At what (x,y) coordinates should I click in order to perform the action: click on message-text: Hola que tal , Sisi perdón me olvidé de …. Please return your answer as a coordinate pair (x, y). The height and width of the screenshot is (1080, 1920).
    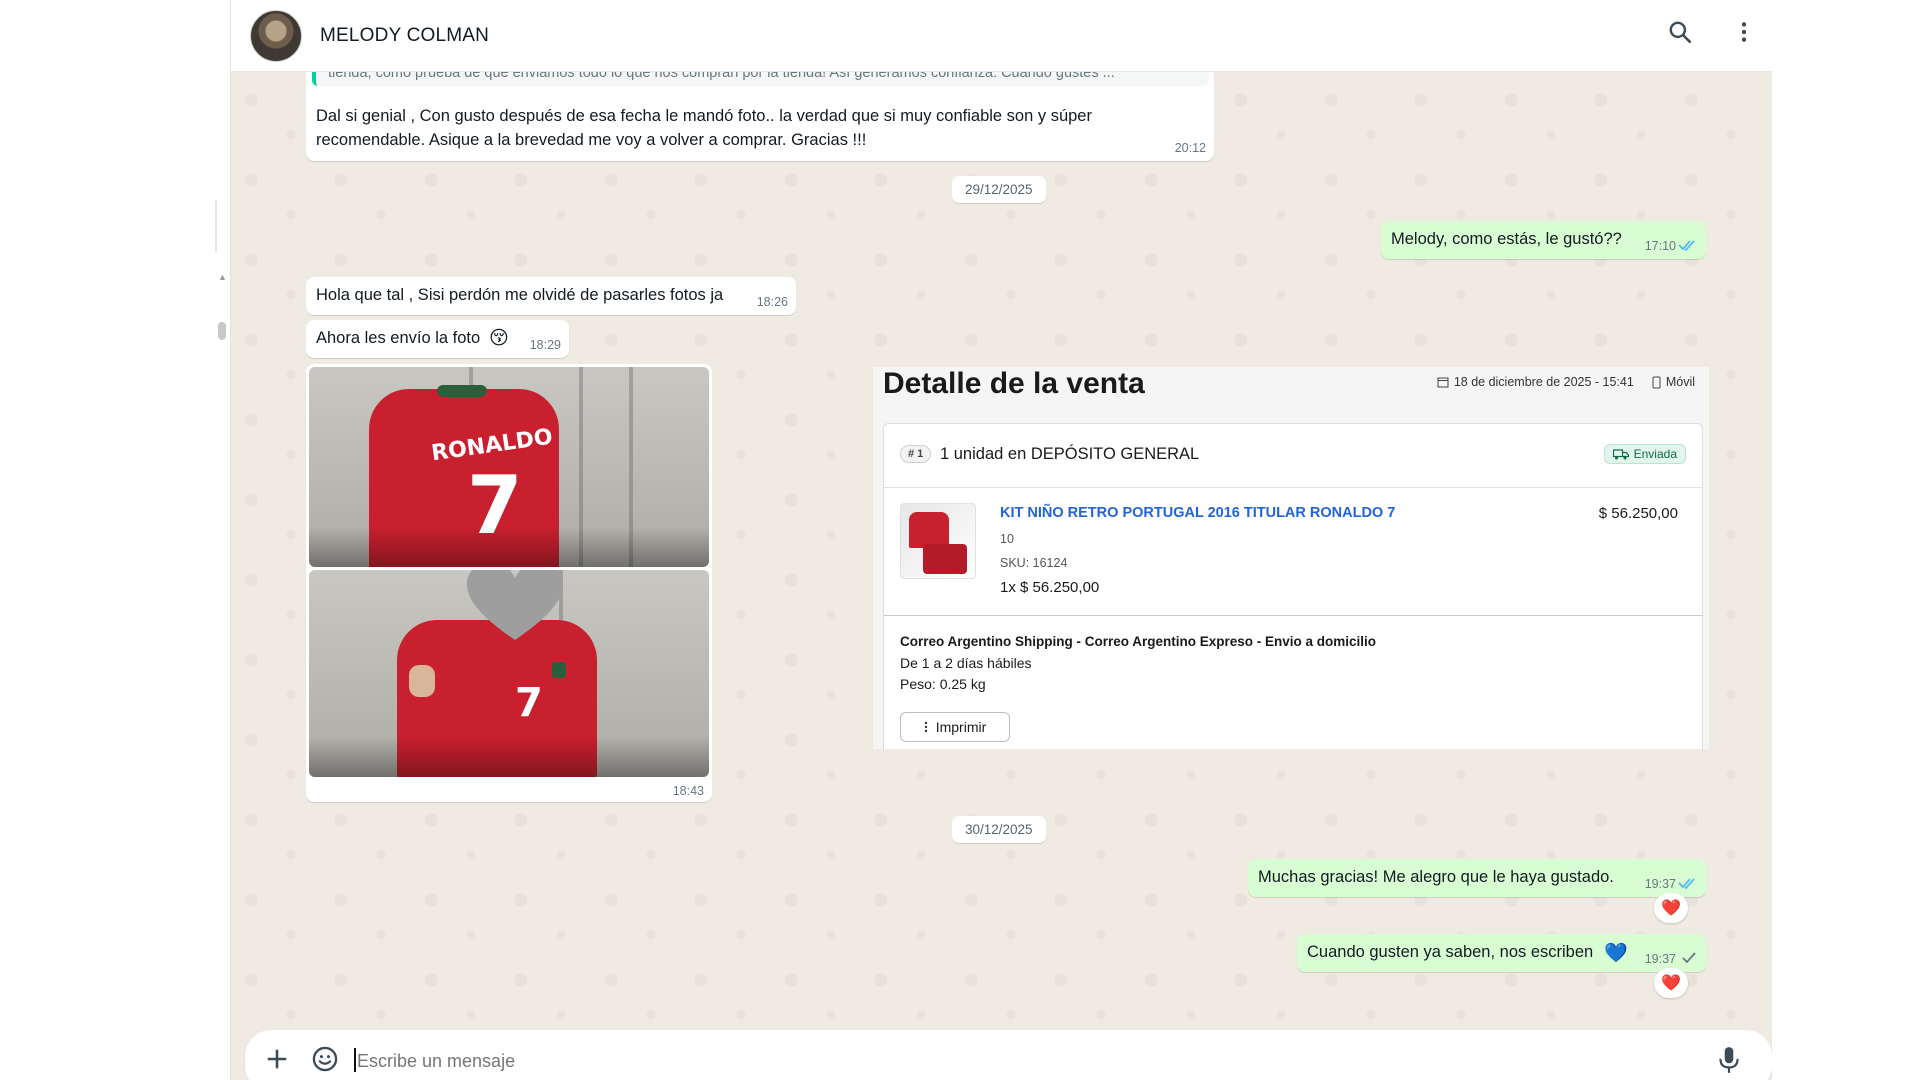
    Looking at the image, I should click on (520, 295).